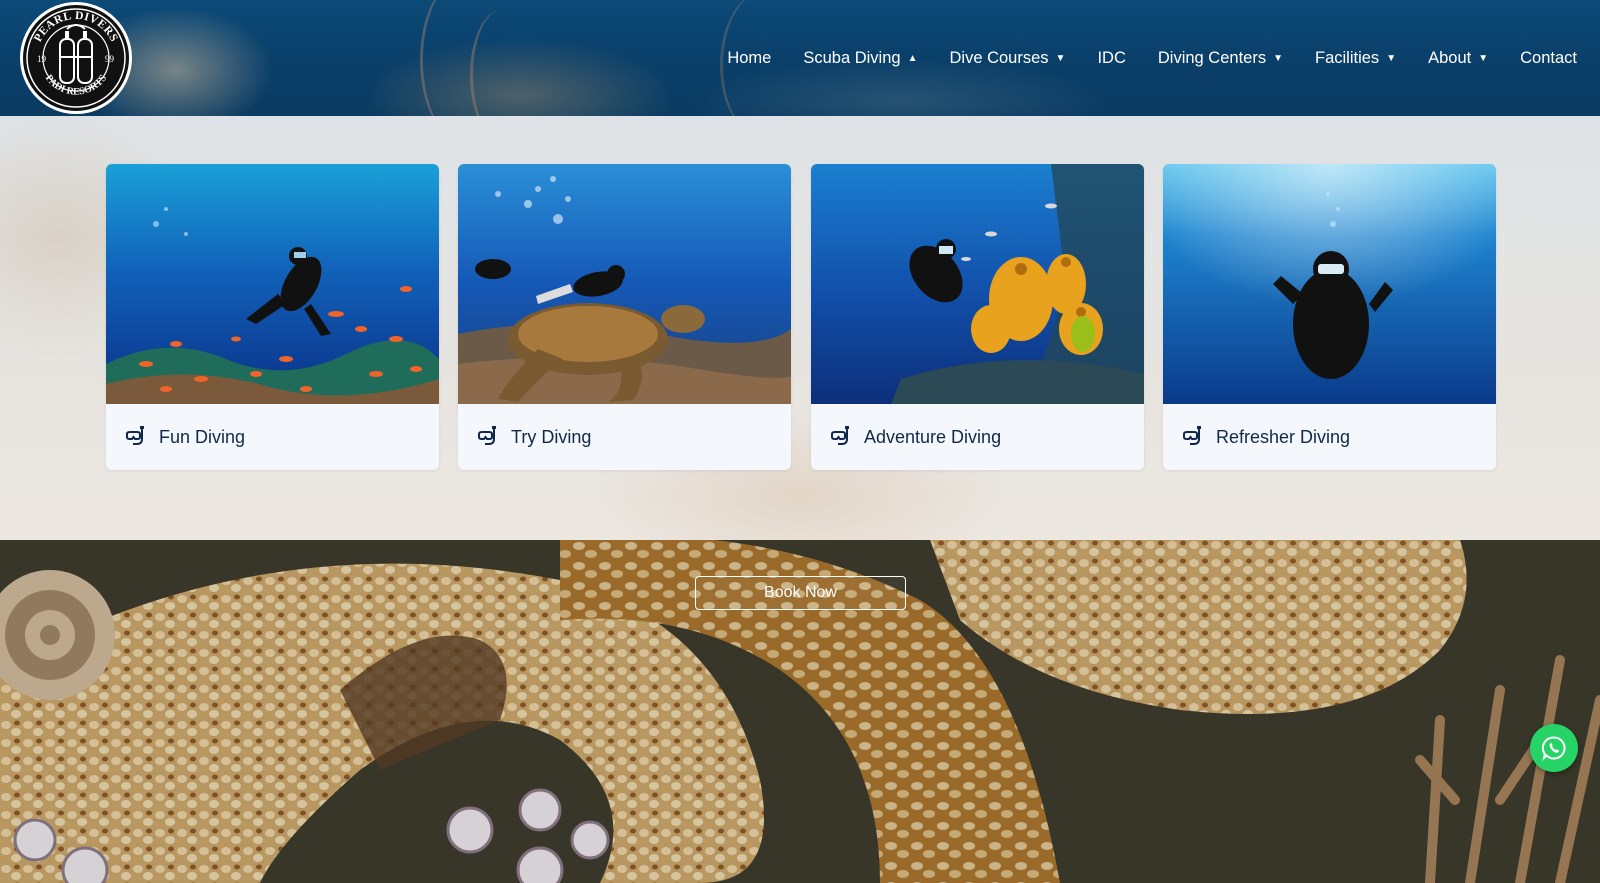 Image resolution: width=1600 pixels, height=883 pixels. What do you see at coordinates (932, 437) in the screenshot?
I see `card-title: Adventure Diving` at bounding box center [932, 437].